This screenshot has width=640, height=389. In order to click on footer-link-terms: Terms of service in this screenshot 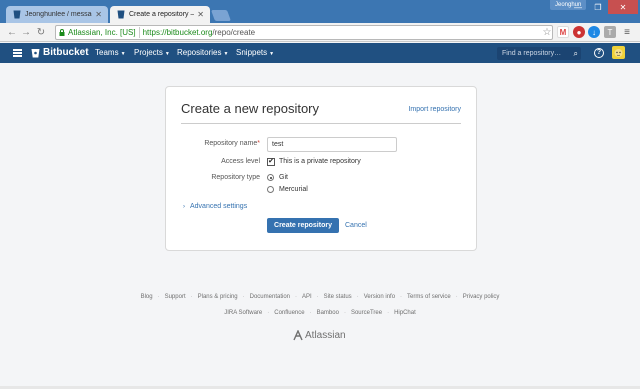, I will do `click(429, 297)`.